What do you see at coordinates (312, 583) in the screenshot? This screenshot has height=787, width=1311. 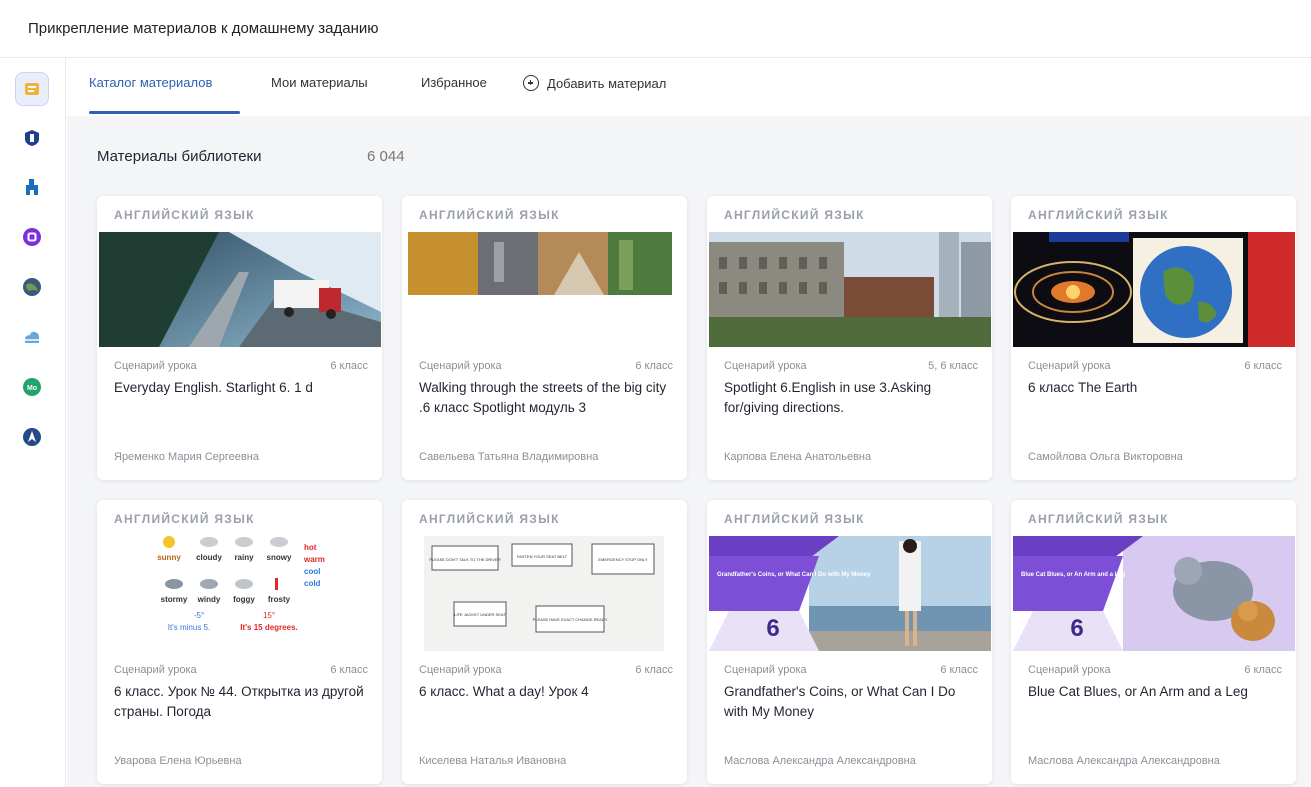 I see `weather-word: cold` at bounding box center [312, 583].